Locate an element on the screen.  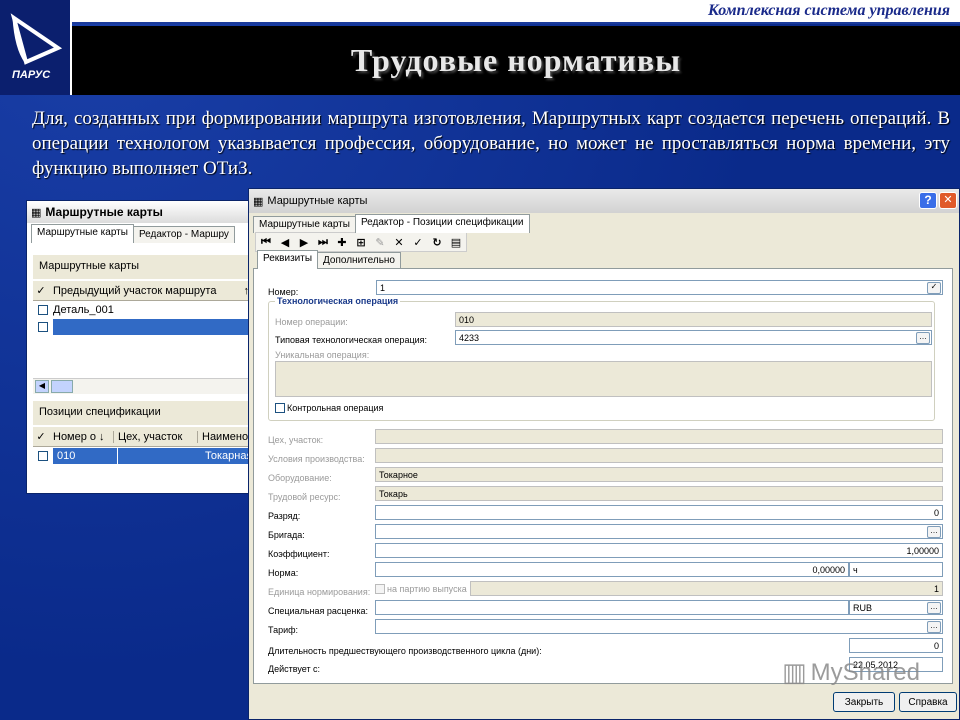
close-button: Закрыть is located at coordinates (864, 702).